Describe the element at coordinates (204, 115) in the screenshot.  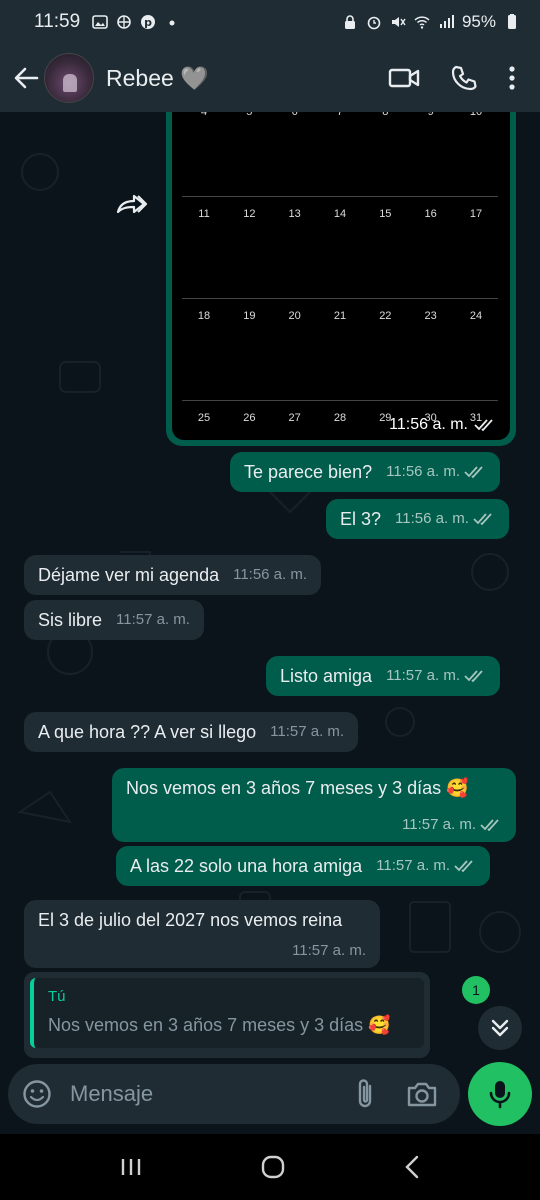
I see `calendar-day: 4` at that location.